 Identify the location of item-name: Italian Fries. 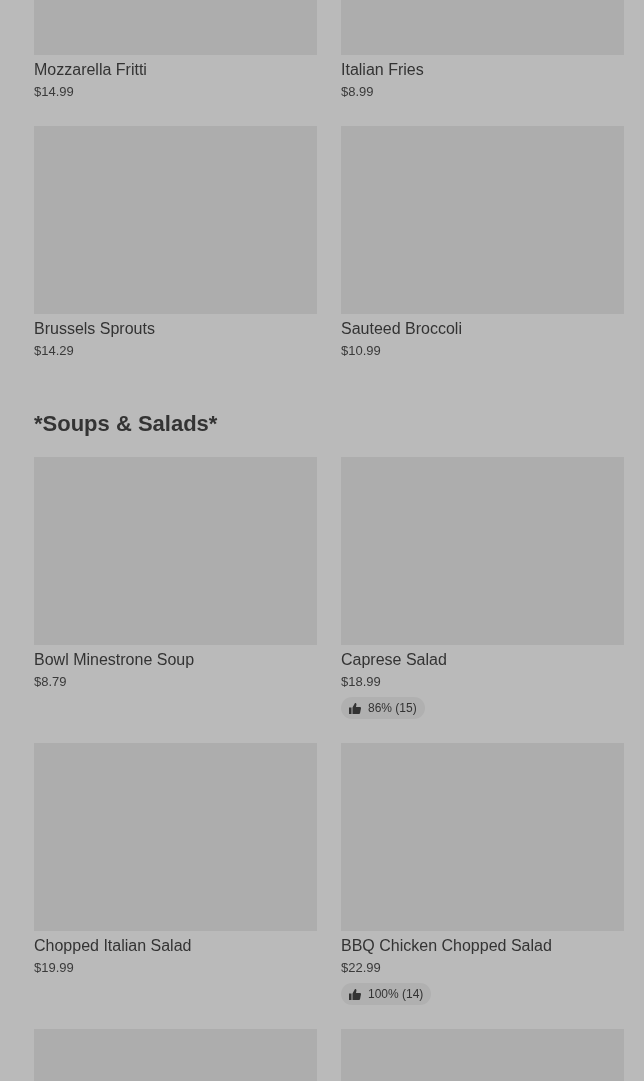
(383, 70).